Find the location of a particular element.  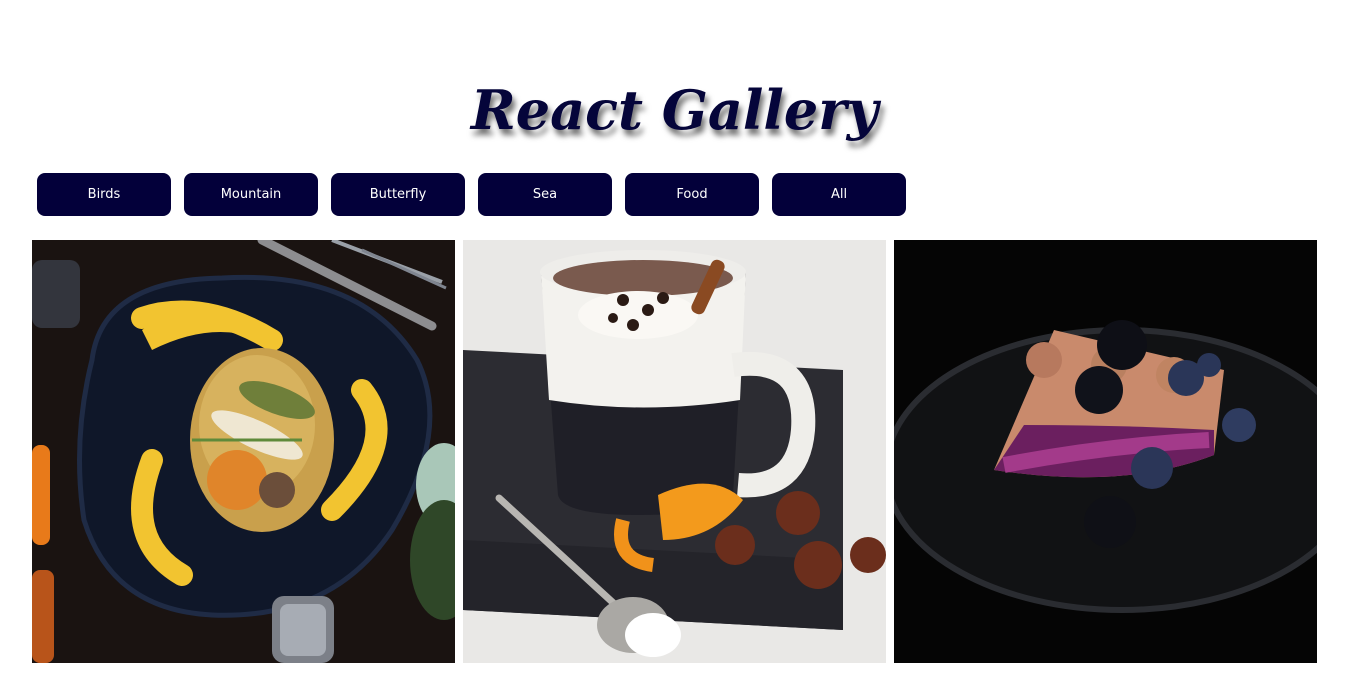

filter-button-all: All is located at coordinates (839, 194).